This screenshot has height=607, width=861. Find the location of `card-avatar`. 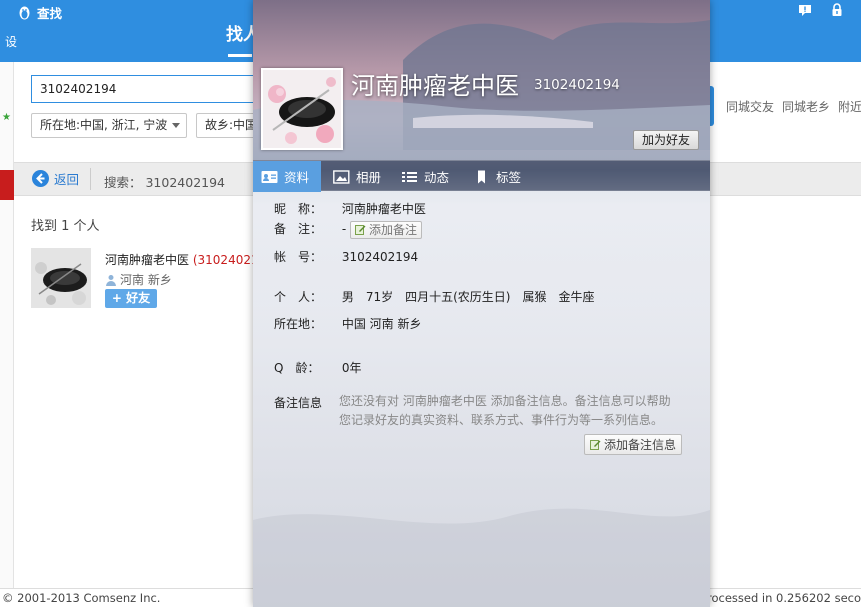

card-avatar is located at coordinates (302, 109).